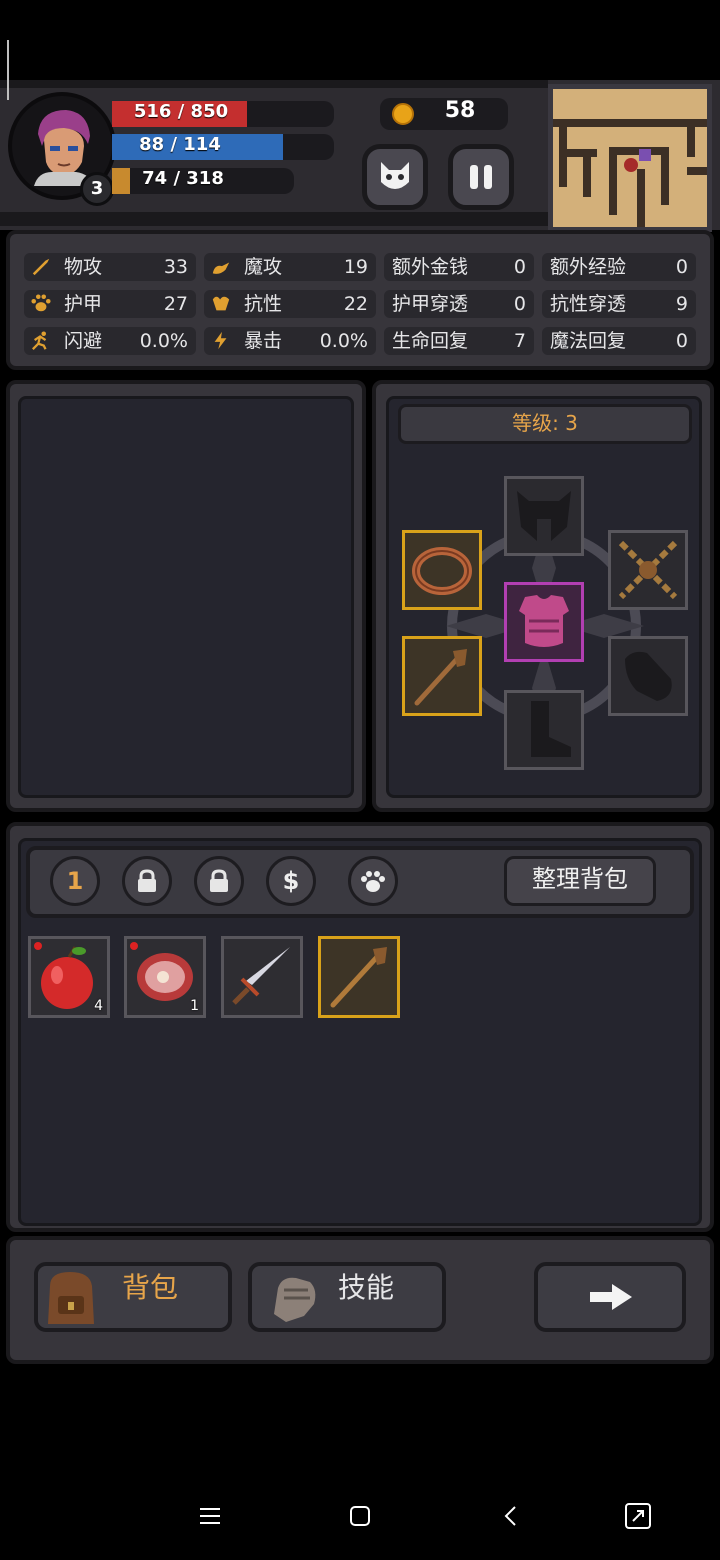 This screenshot has height=1560, width=720. I want to click on xp-bar: 74 / 318, so click(203, 181).